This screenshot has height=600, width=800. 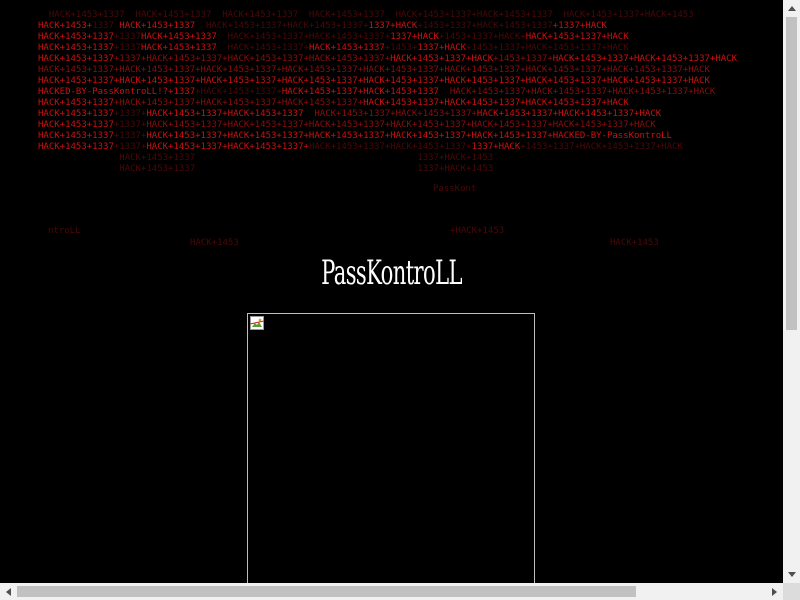 I want to click on scroll-down-arrow-icon, so click(x=791, y=574).